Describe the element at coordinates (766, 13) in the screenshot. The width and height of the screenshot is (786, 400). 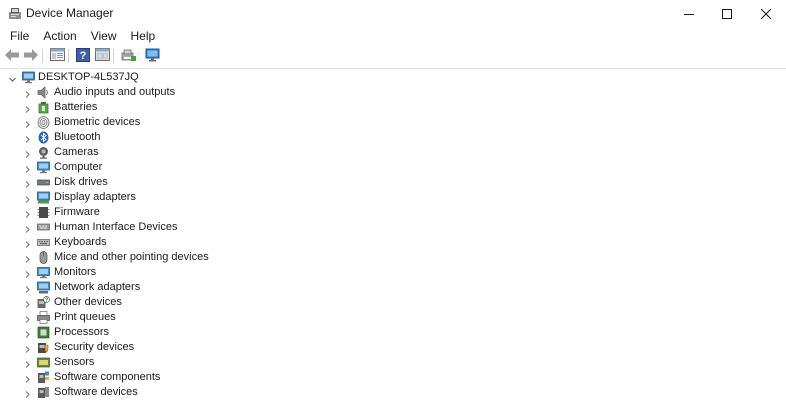
I see `close-button` at that location.